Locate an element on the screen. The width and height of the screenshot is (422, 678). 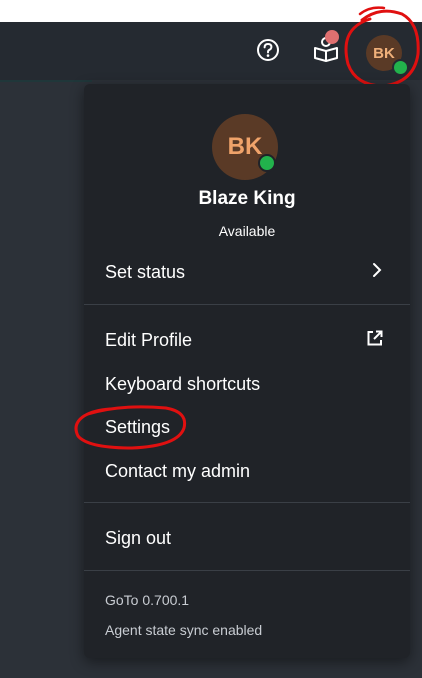
settings-label: Settings is located at coordinates (138, 426).